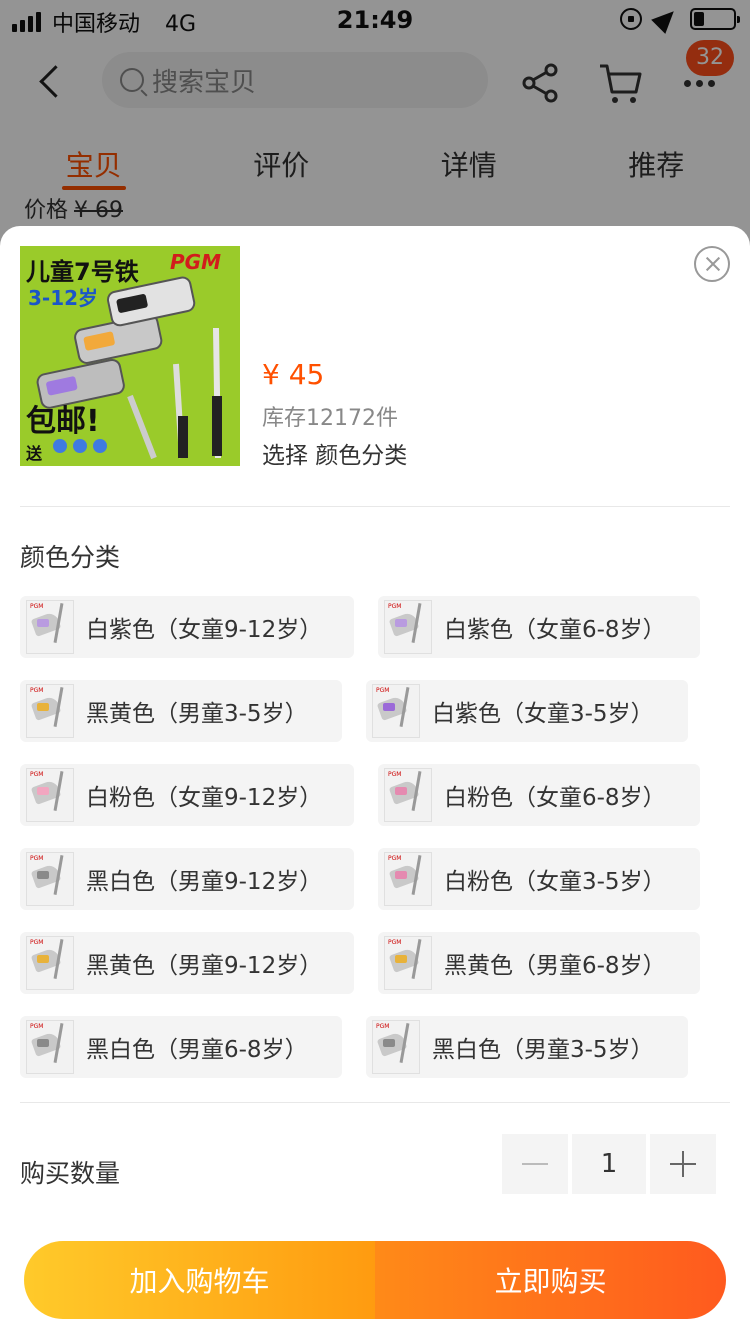 The image size is (750, 1334). I want to click on variant-option: PGM 黑白色（男童6-8岁）, so click(181, 1047).